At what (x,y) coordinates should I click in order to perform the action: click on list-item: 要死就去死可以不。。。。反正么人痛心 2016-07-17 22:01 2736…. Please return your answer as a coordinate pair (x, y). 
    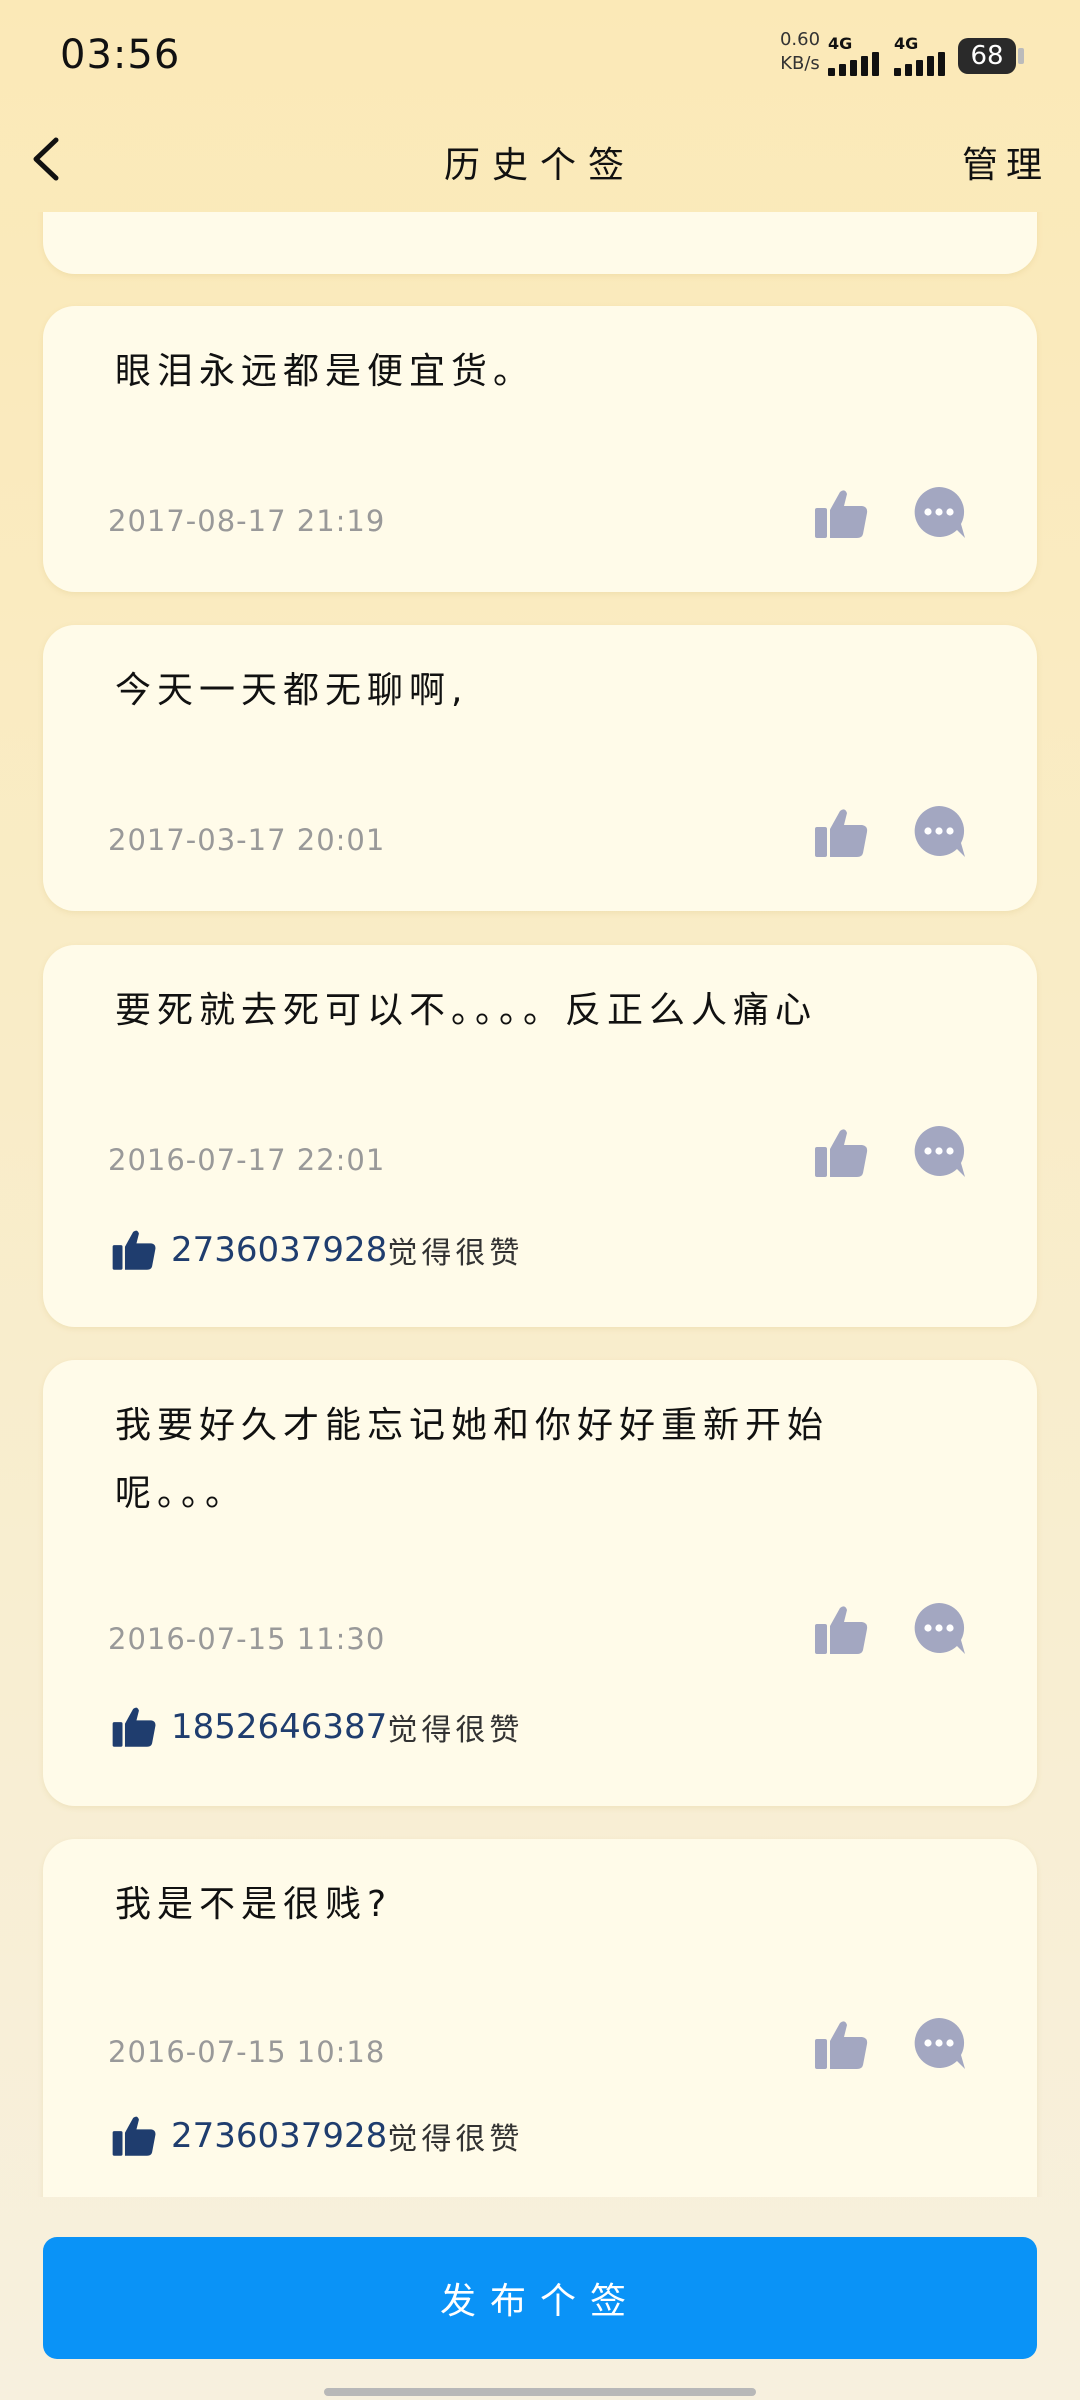
    Looking at the image, I should click on (540, 1136).